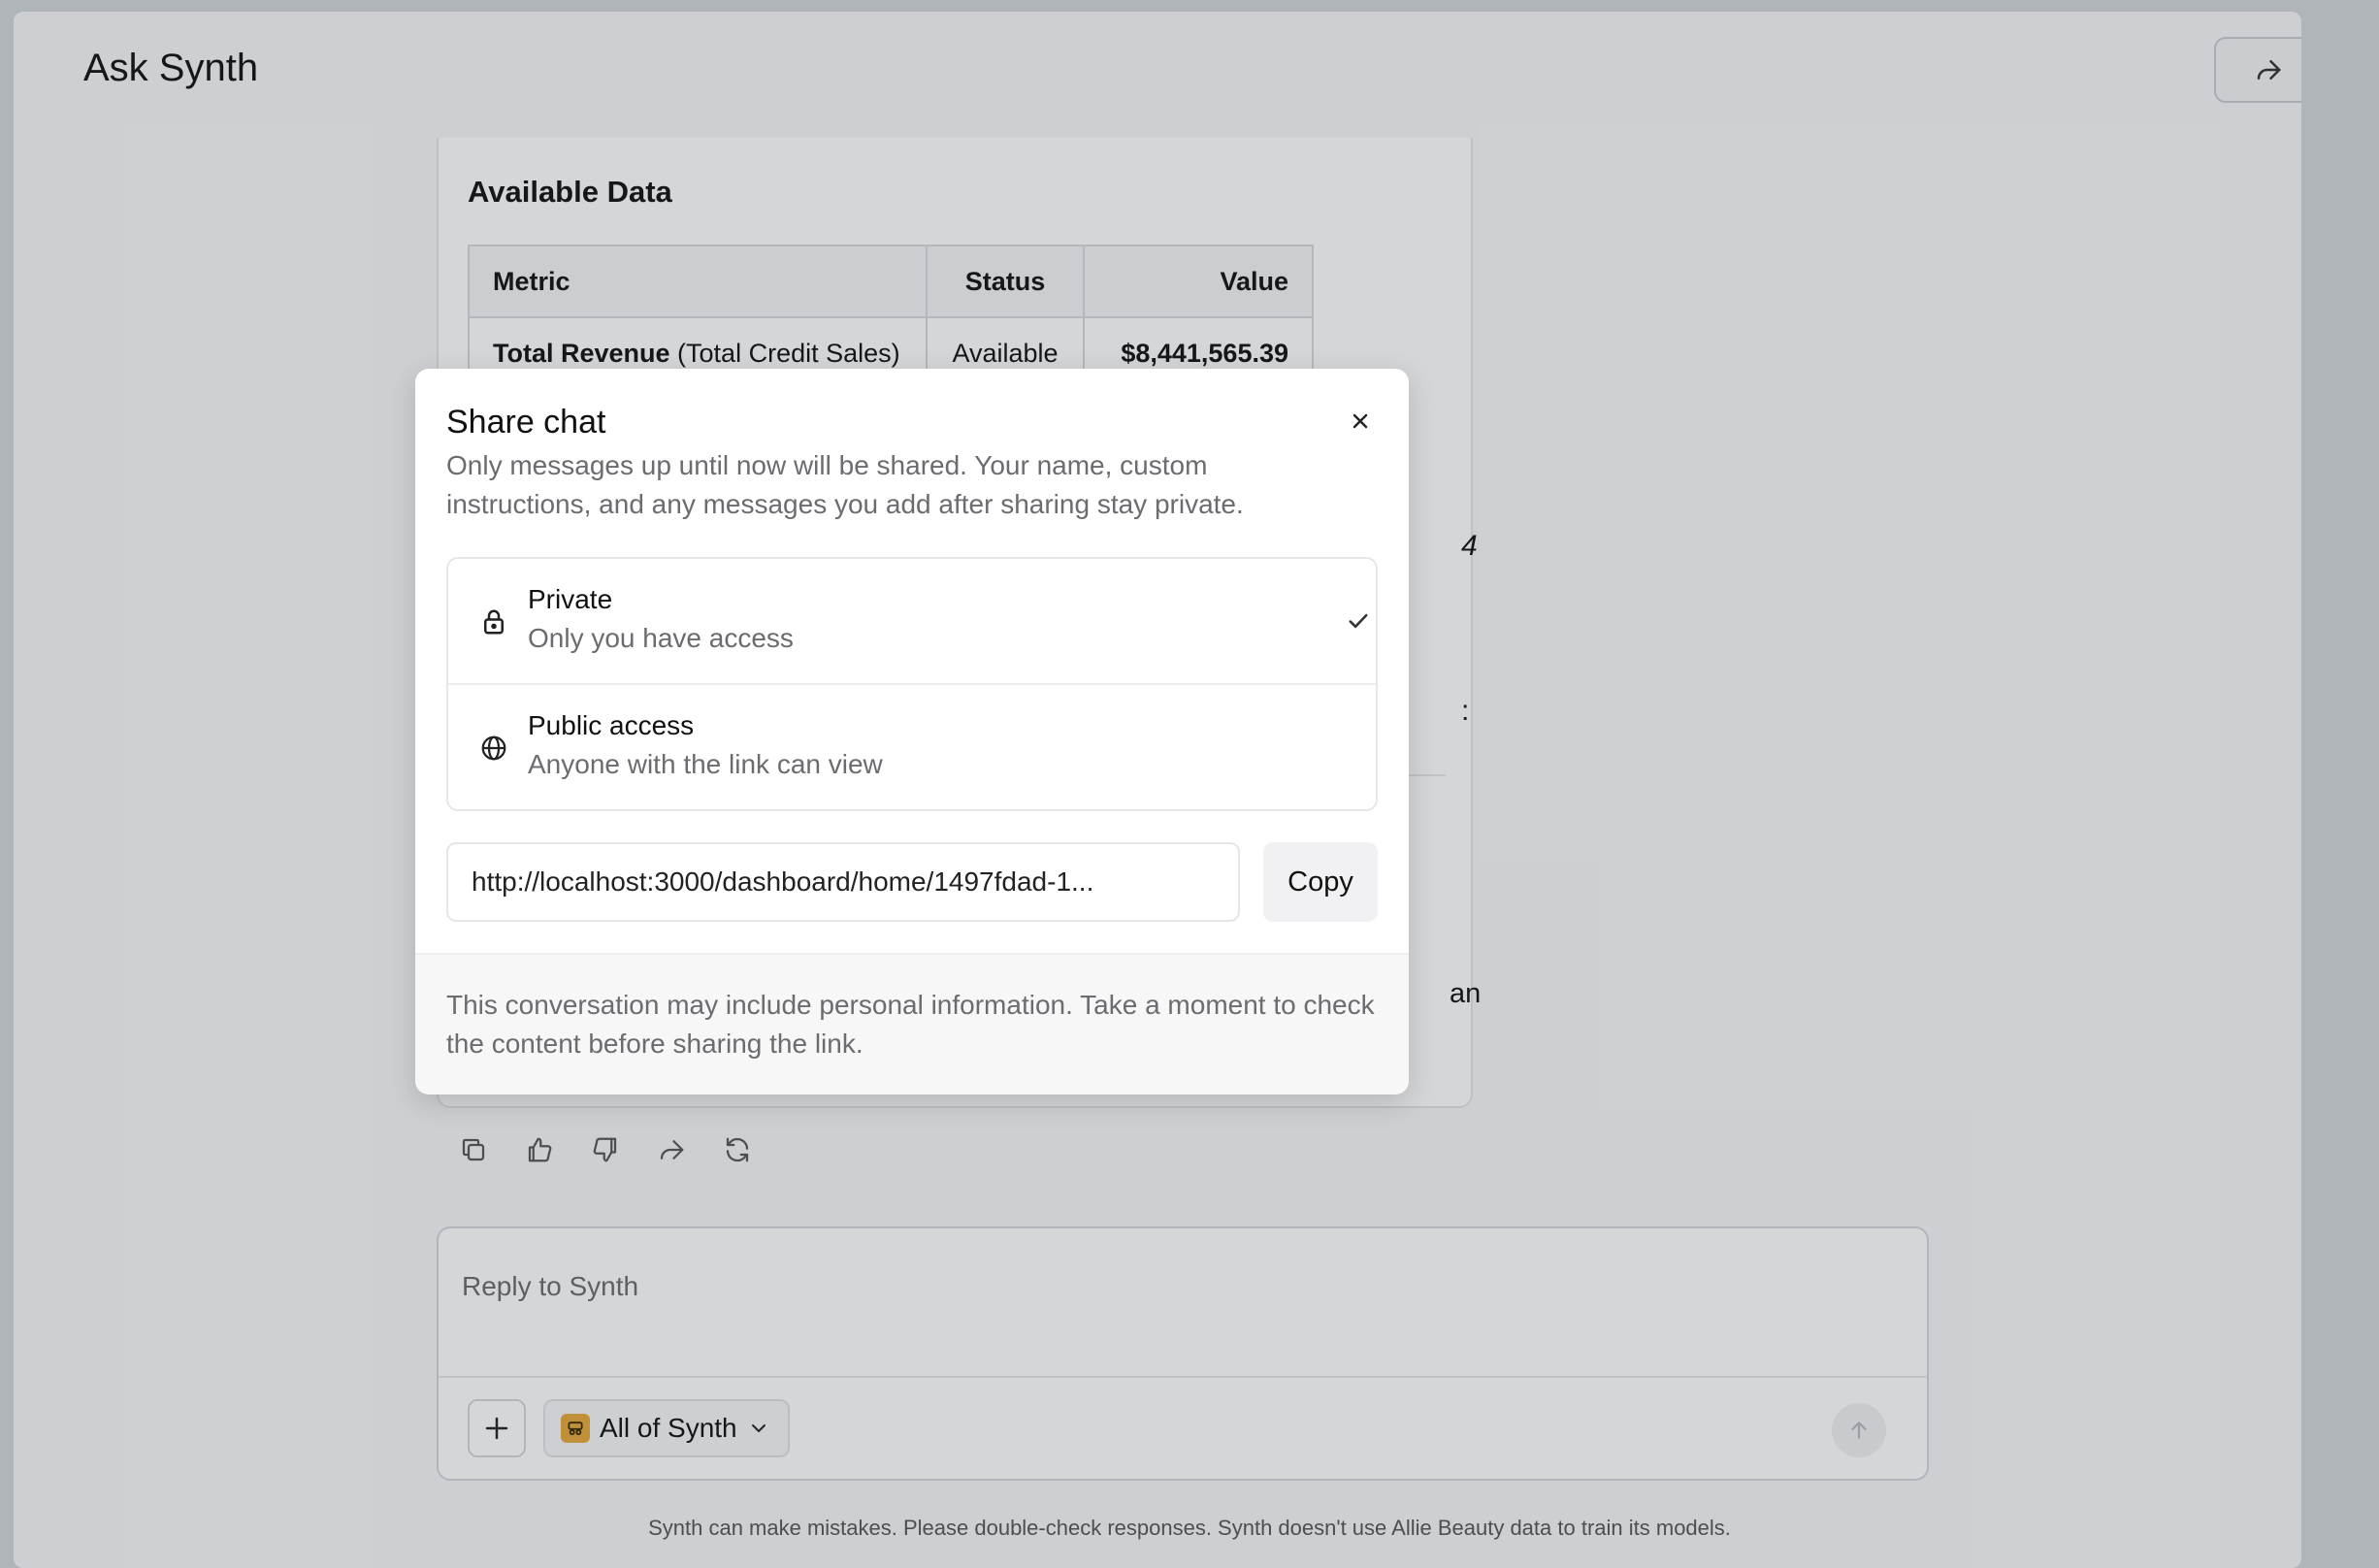  What do you see at coordinates (1321, 882) in the screenshot?
I see `copy-link-button: Copy` at bounding box center [1321, 882].